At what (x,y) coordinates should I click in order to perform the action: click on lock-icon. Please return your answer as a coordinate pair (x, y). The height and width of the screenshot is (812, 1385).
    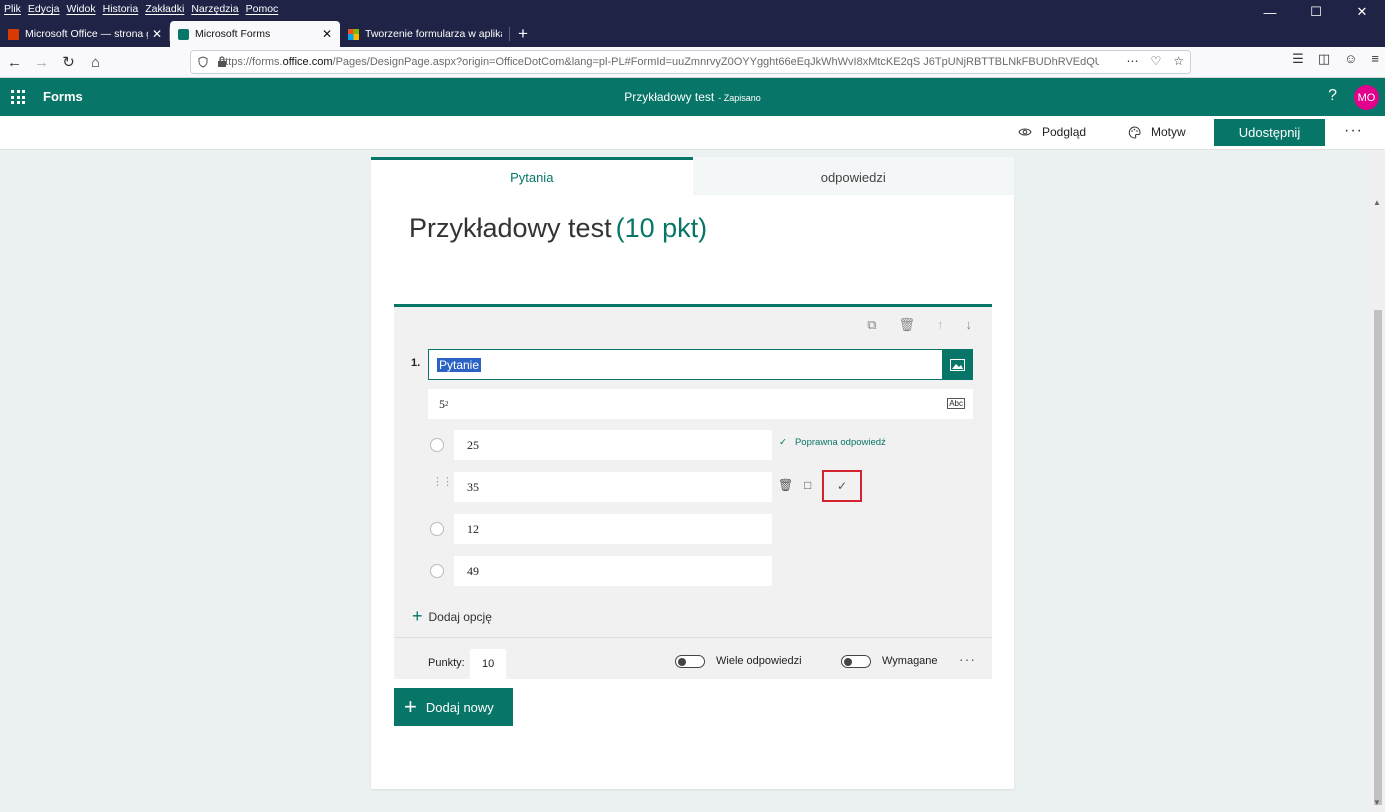
    Looking at the image, I should click on (222, 62).